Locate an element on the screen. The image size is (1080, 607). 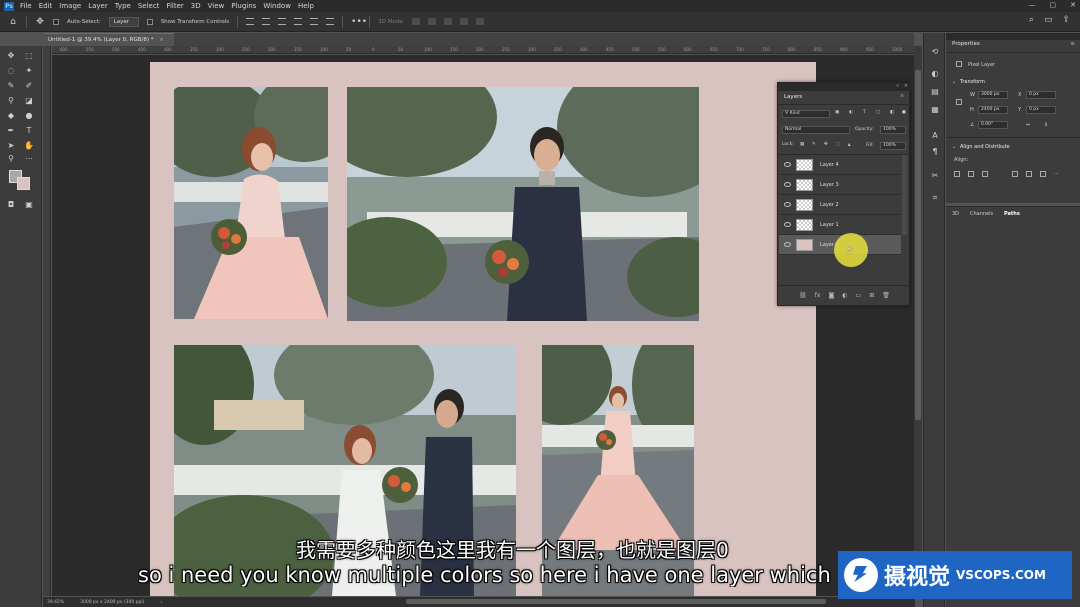
align-vertical-centers-icon is located at coordinates (1029, 174).